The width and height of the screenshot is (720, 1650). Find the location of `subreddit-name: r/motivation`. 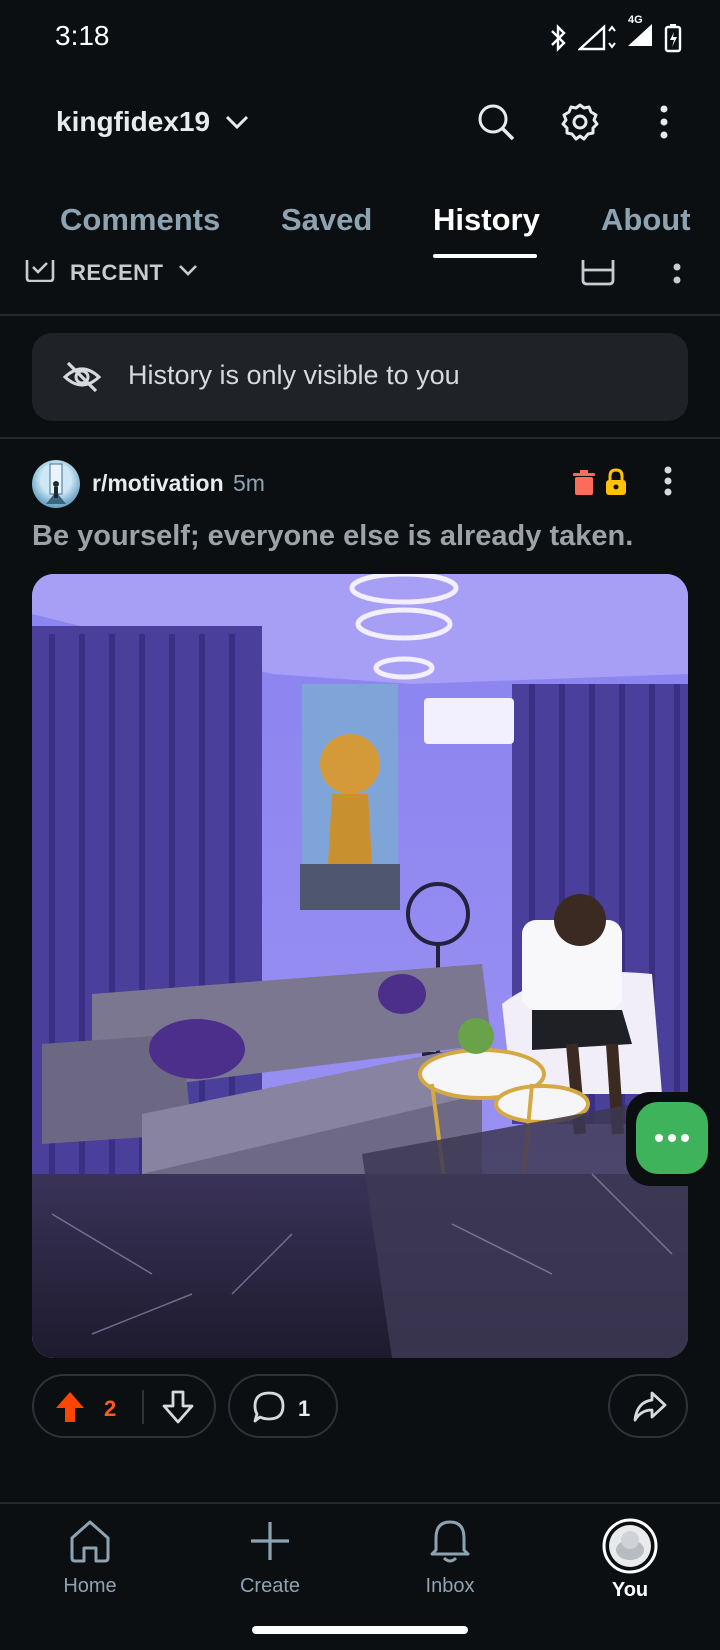

subreddit-name: r/motivation is located at coordinates (158, 483).